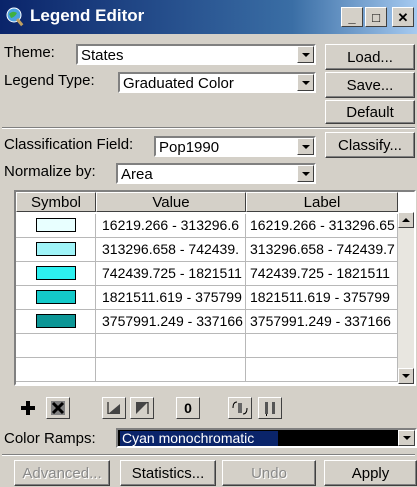 The image size is (417, 487). I want to click on flip-reverse-icon, so click(142, 408).